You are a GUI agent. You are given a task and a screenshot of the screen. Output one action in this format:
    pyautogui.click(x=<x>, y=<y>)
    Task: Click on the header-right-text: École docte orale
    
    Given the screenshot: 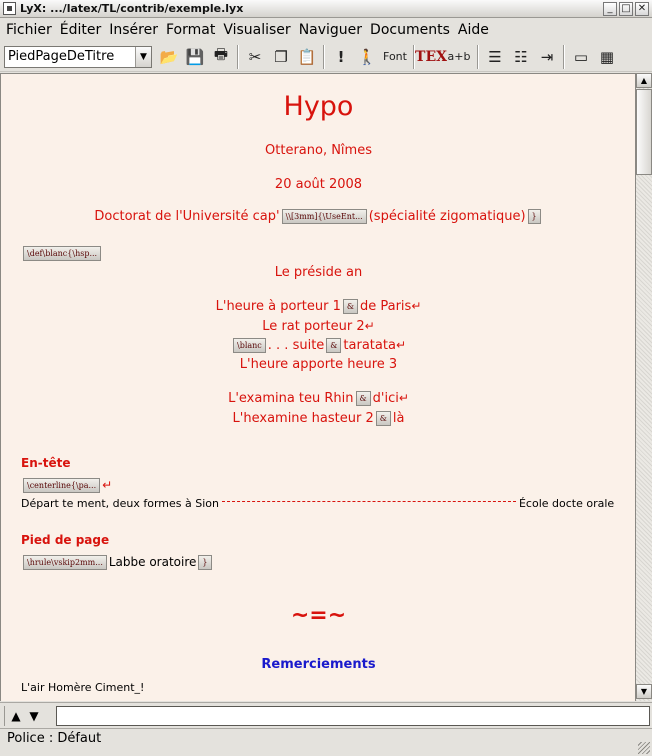 What is the action you would take?
    pyautogui.click(x=566, y=503)
    